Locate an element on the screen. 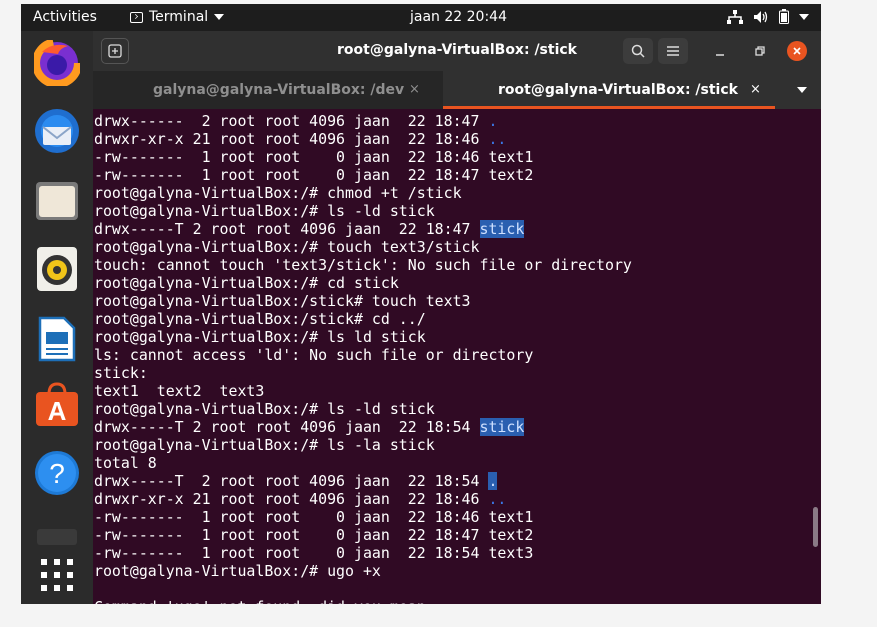 The image size is (877, 627). tab-label: root@galyna-VirtualBox: /stick is located at coordinates (618, 90).